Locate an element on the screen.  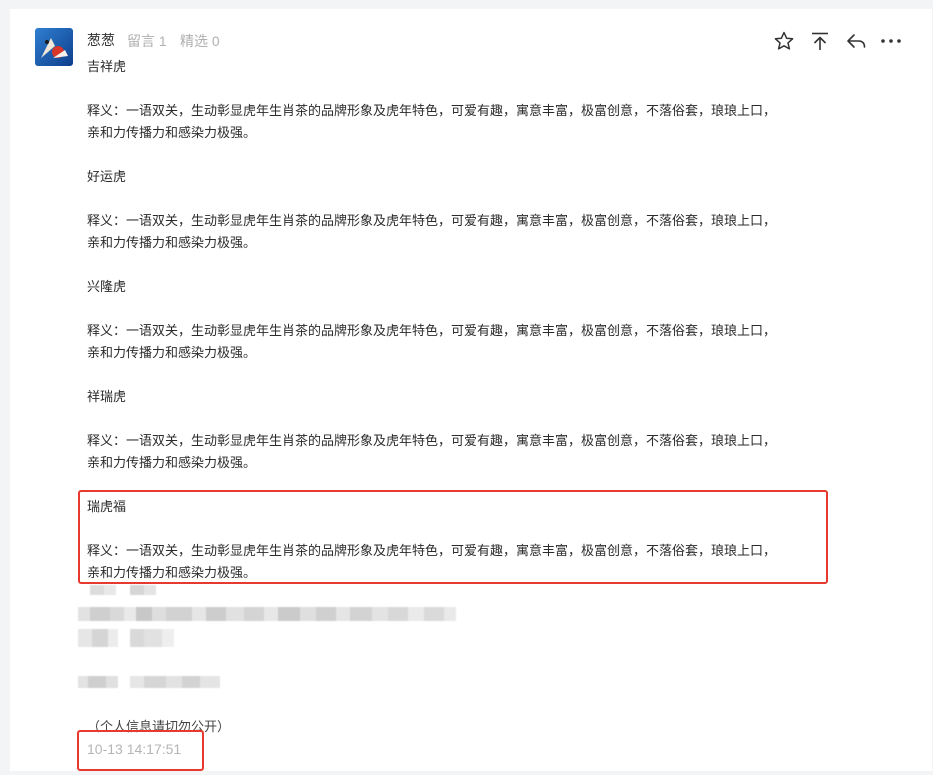
featured-count: 精选 0 is located at coordinates (200, 41).